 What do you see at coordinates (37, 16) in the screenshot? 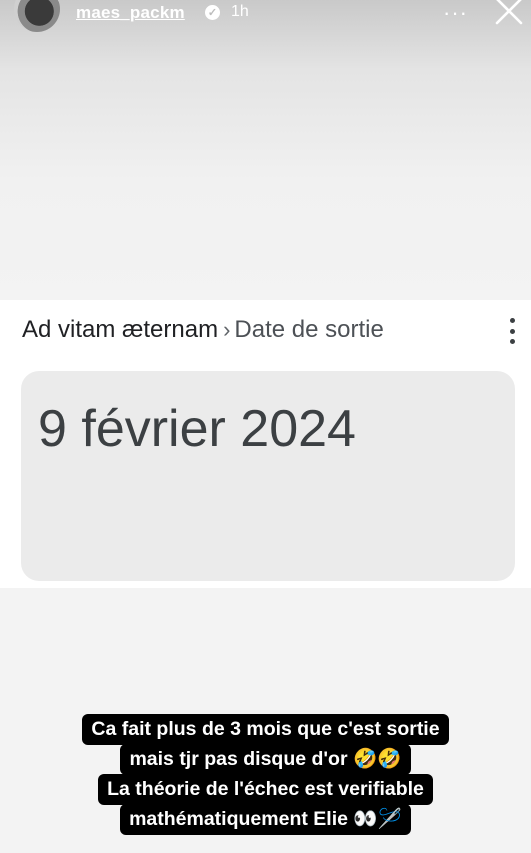
I see `avatar` at bounding box center [37, 16].